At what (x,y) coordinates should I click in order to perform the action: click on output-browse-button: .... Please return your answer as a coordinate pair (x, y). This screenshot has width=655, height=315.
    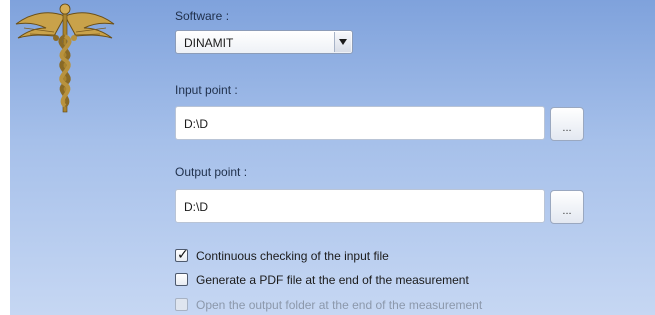
    Looking at the image, I should click on (567, 207).